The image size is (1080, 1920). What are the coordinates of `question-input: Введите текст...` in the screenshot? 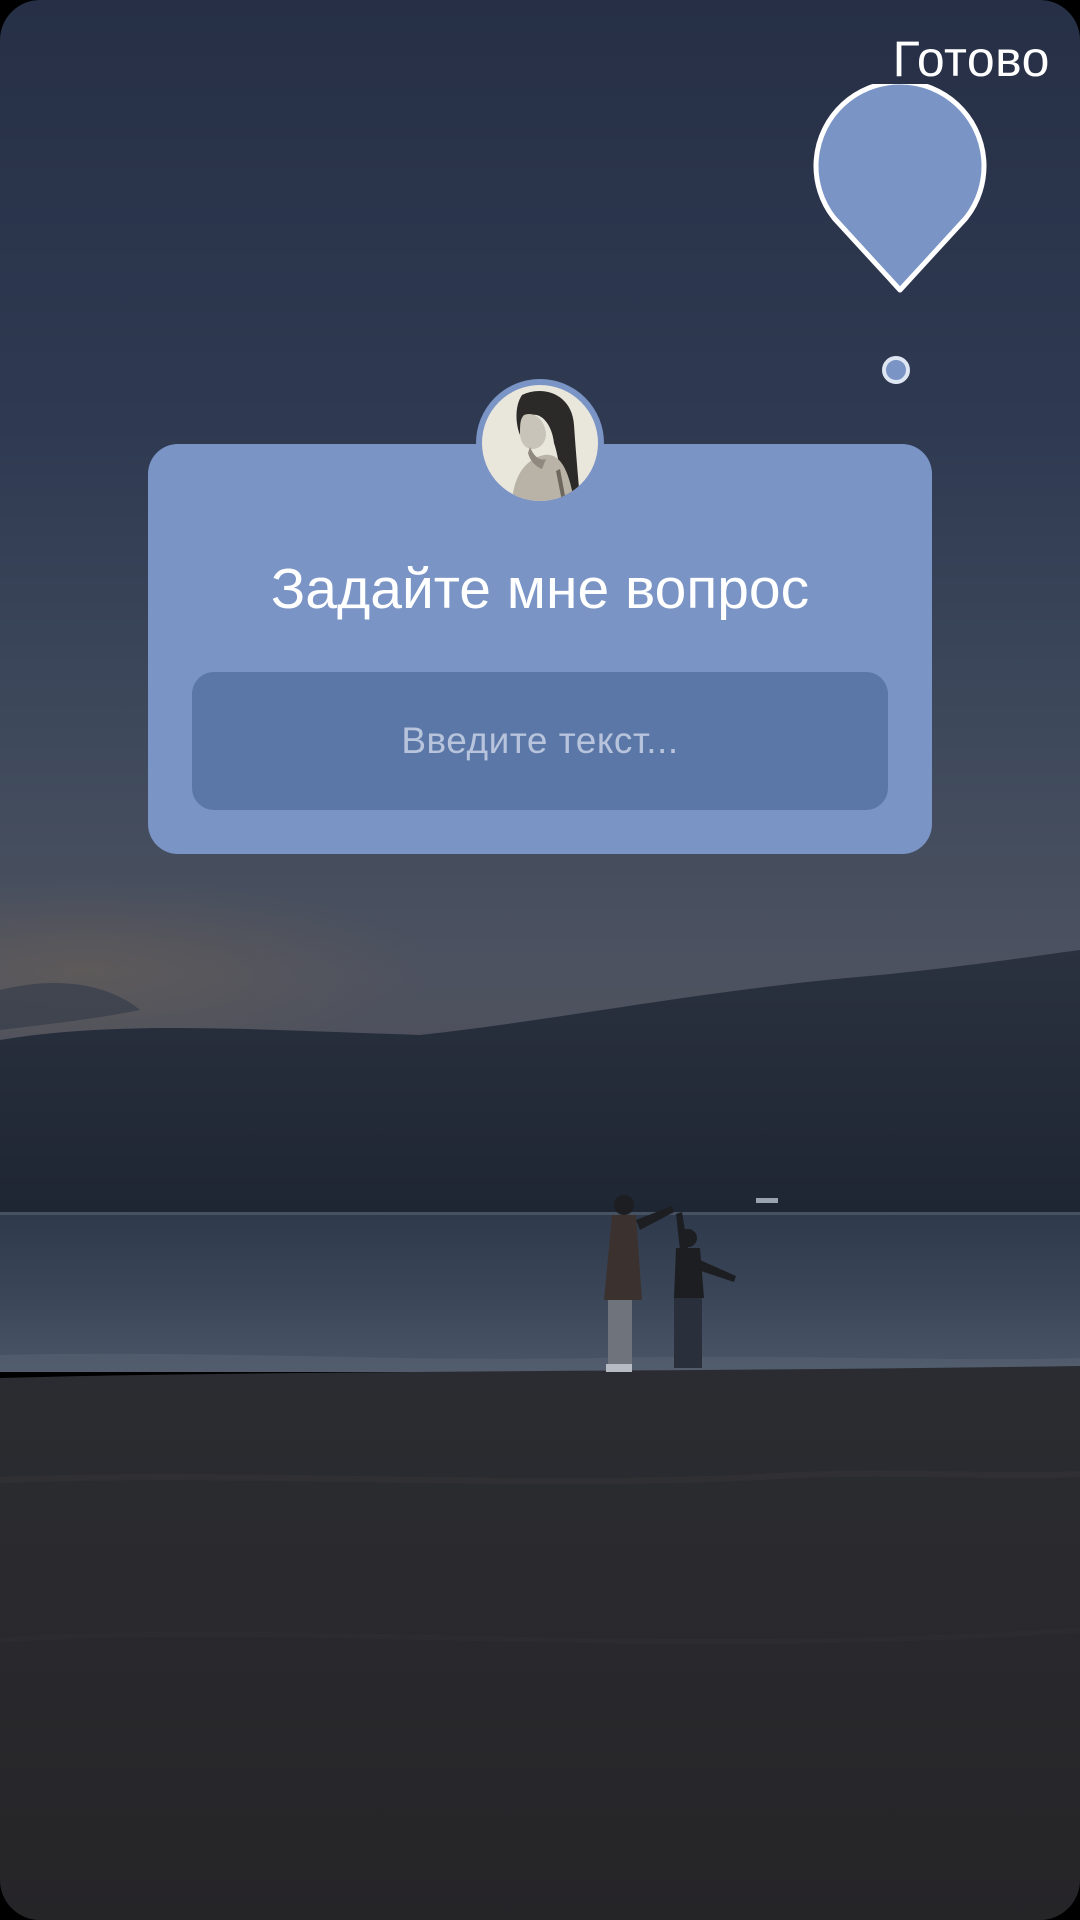 It's located at (540, 741).